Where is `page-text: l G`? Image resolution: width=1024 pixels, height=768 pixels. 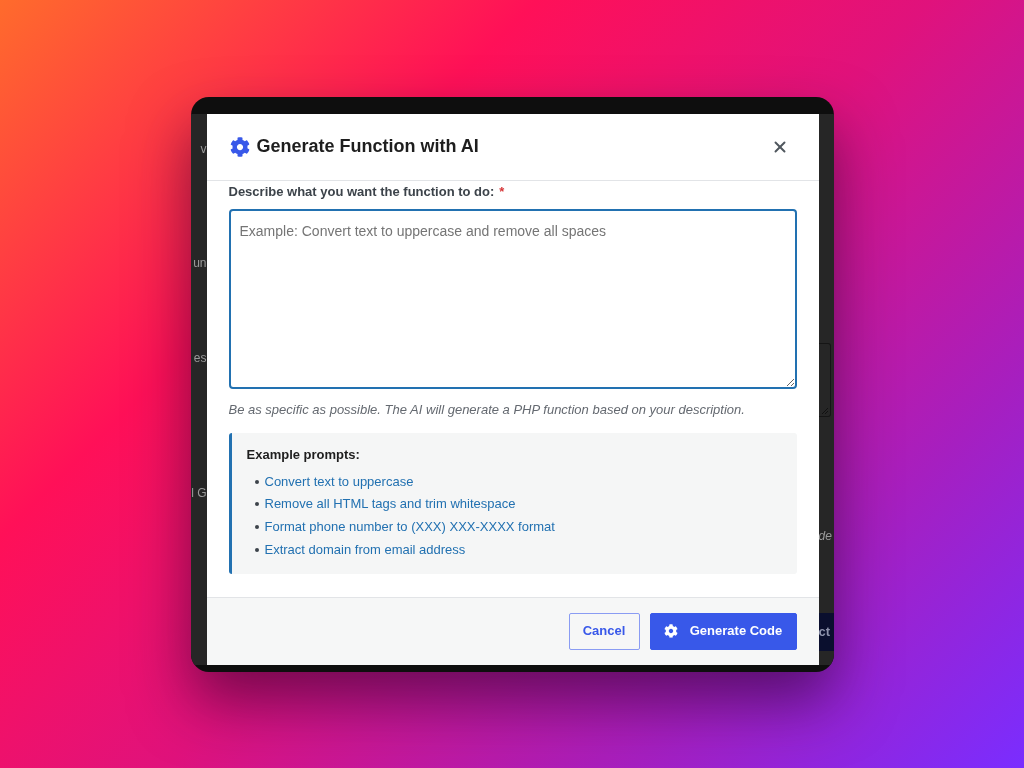
page-text: l G is located at coordinates (199, 492).